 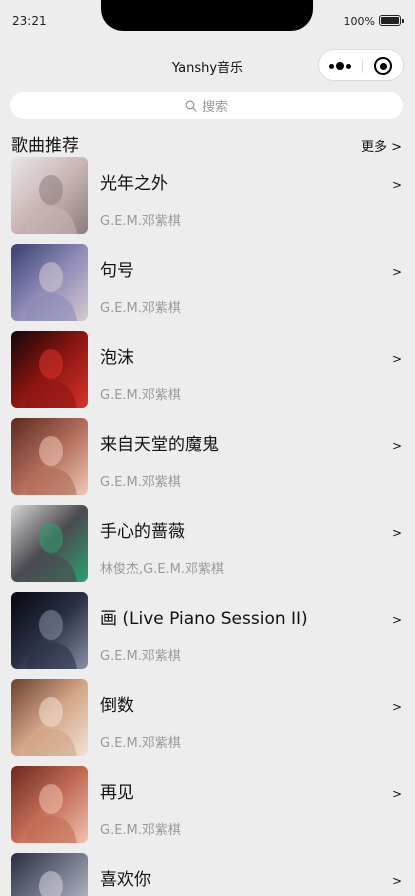 I want to click on battery-icon, so click(x=391, y=20).